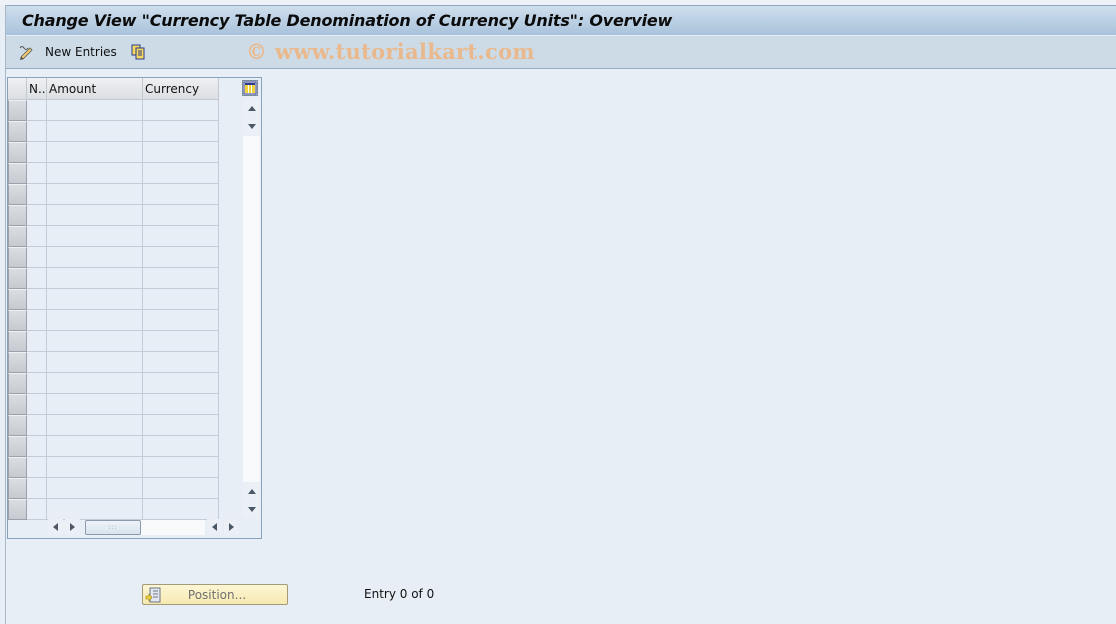 Image resolution: width=1116 pixels, height=624 pixels. I want to click on scroll-left-button, so click(55, 526).